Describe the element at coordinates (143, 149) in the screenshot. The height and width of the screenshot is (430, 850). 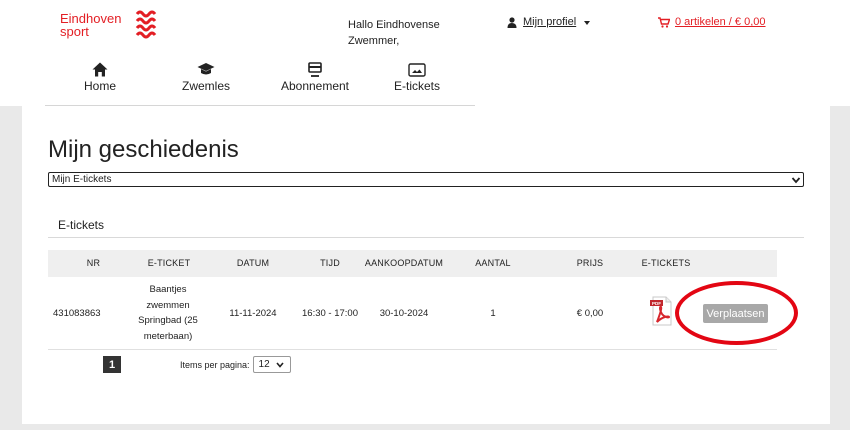
I see `page-title: Mijn geschiedenis` at that location.